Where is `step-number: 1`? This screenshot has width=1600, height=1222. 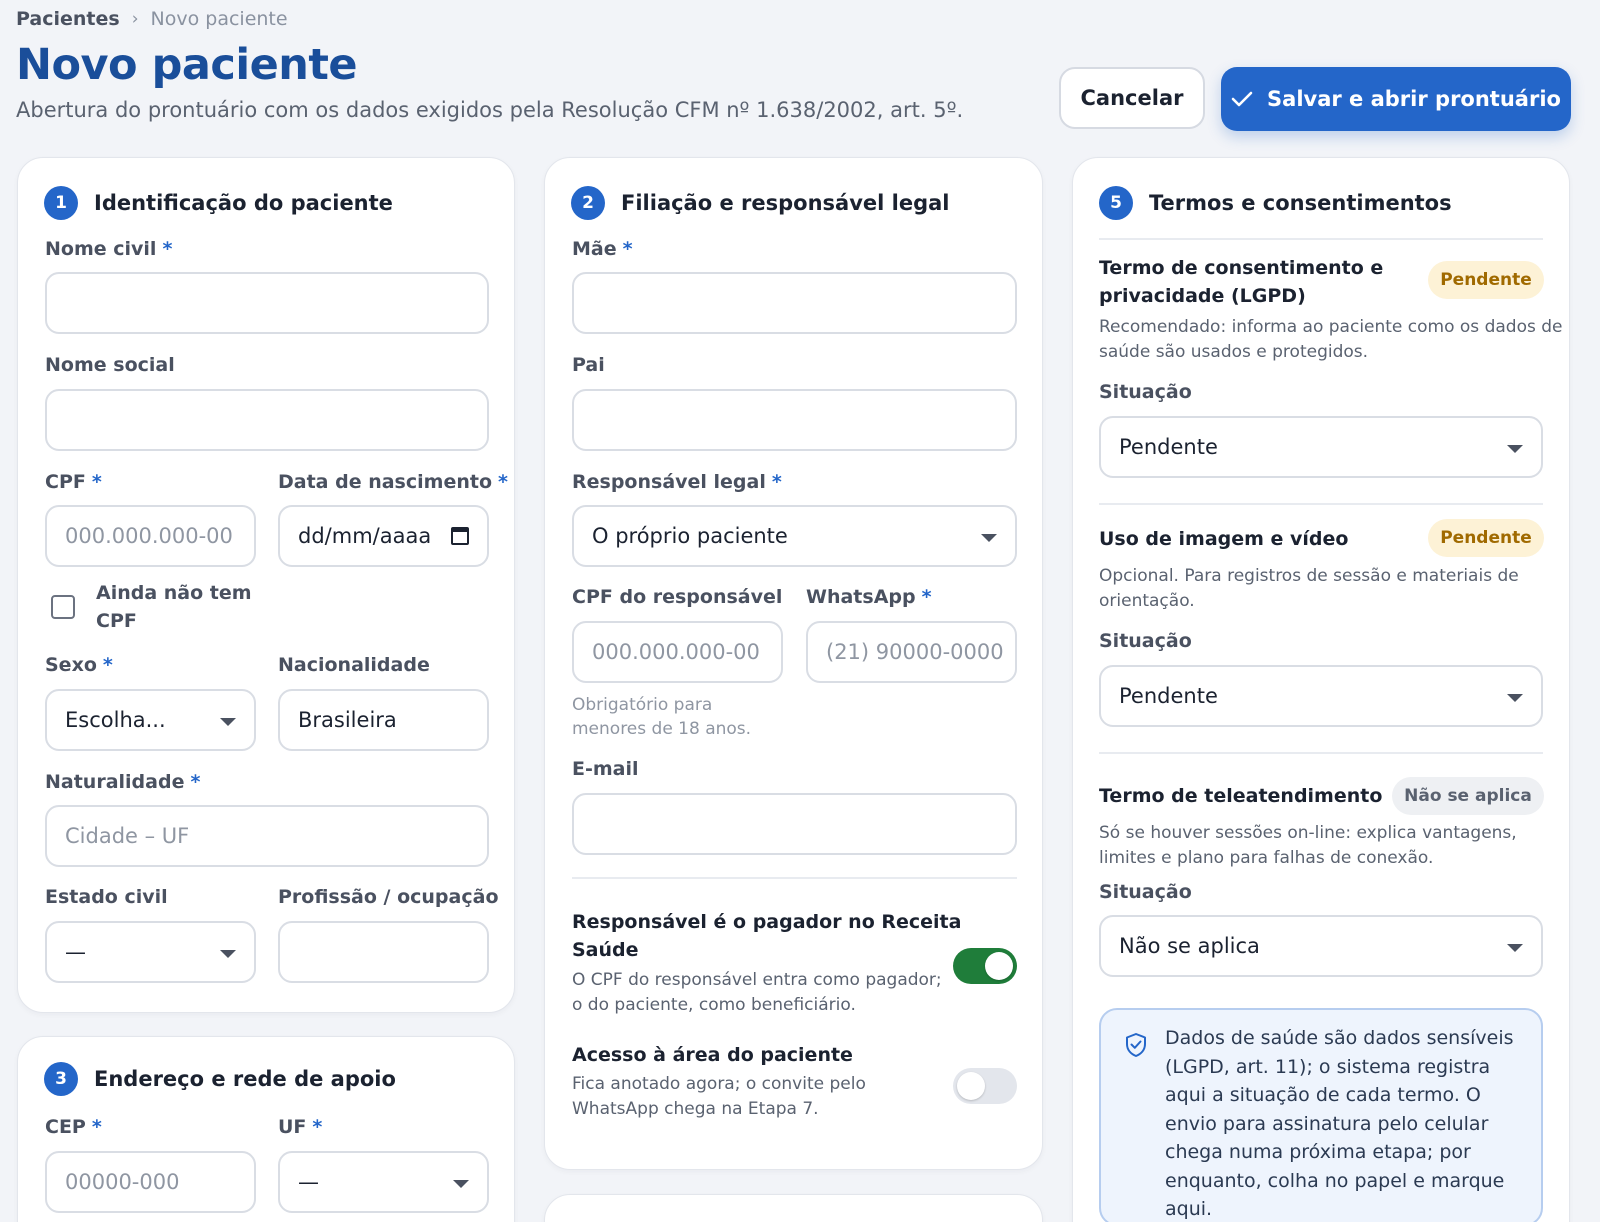 step-number: 1 is located at coordinates (61, 203).